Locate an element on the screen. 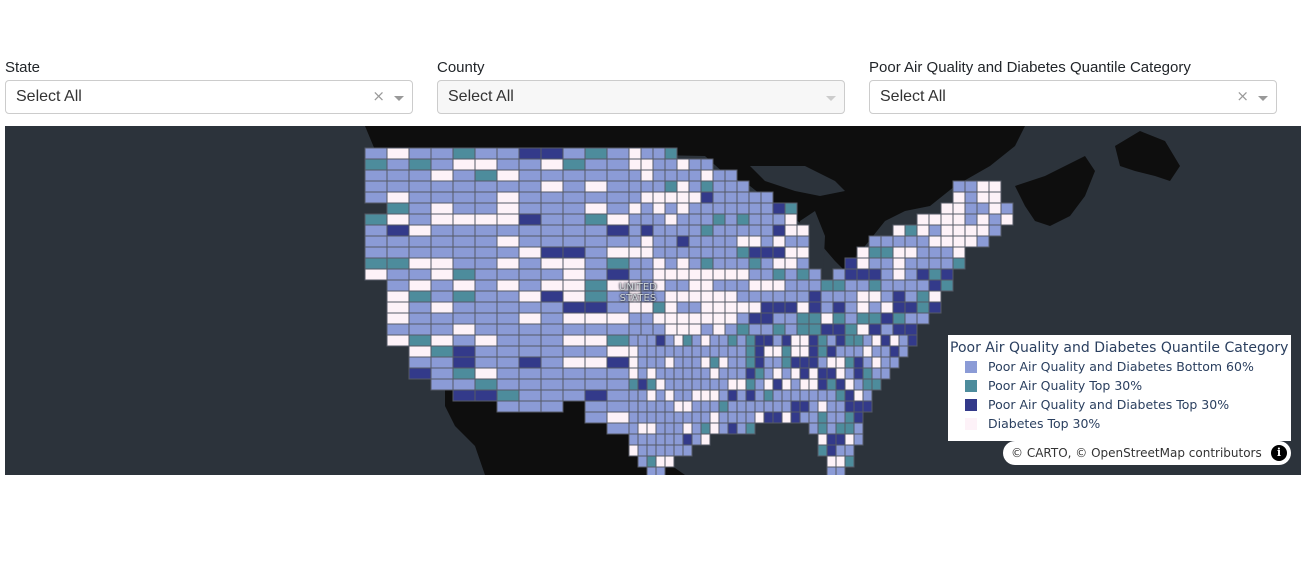 This screenshot has height=585, width=1314. info-icon: i is located at coordinates (1279, 453).